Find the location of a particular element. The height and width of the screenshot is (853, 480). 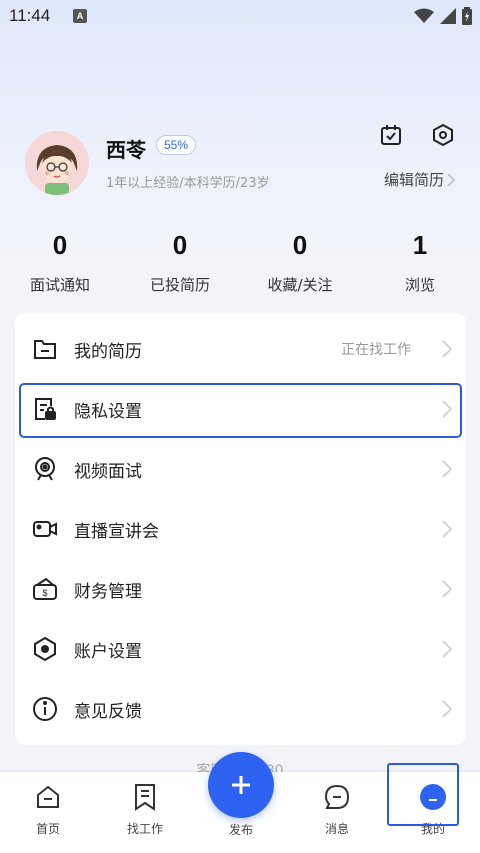

edit-resume-link: 编辑简历 is located at coordinates (420, 179).